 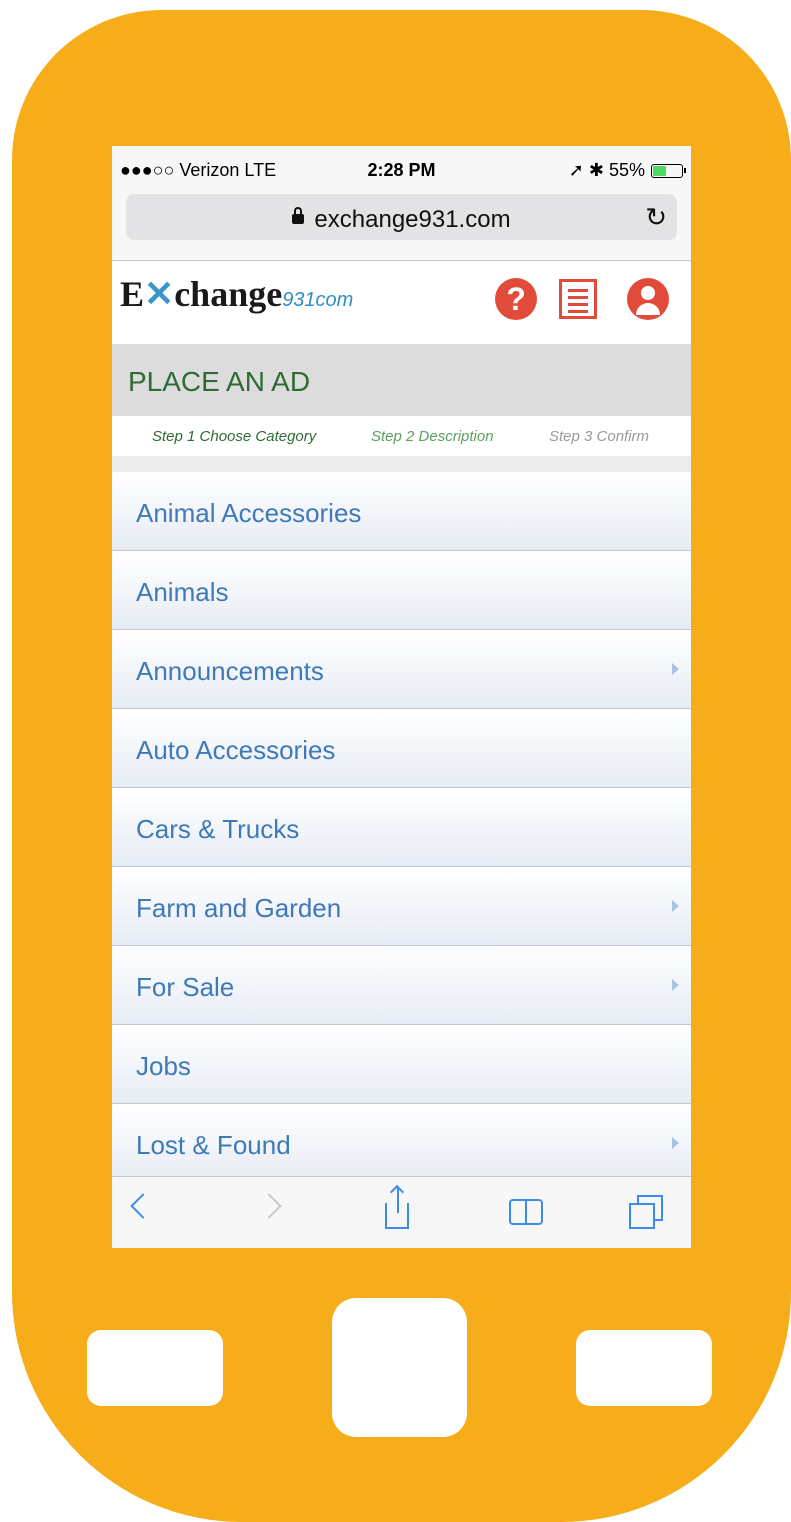 What do you see at coordinates (401, 1143) in the screenshot?
I see `category-item-lost-found: Lost & Found` at bounding box center [401, 1143].